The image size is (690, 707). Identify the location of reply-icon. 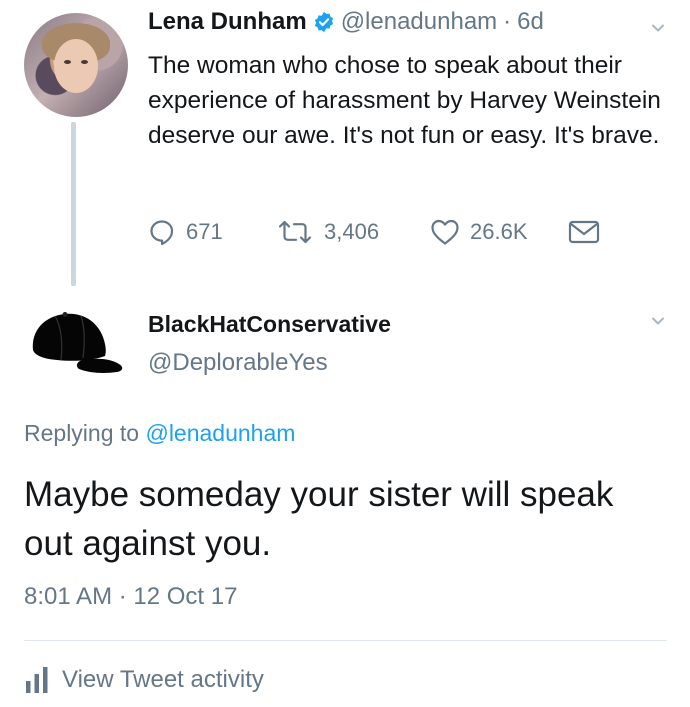
(162, 232).